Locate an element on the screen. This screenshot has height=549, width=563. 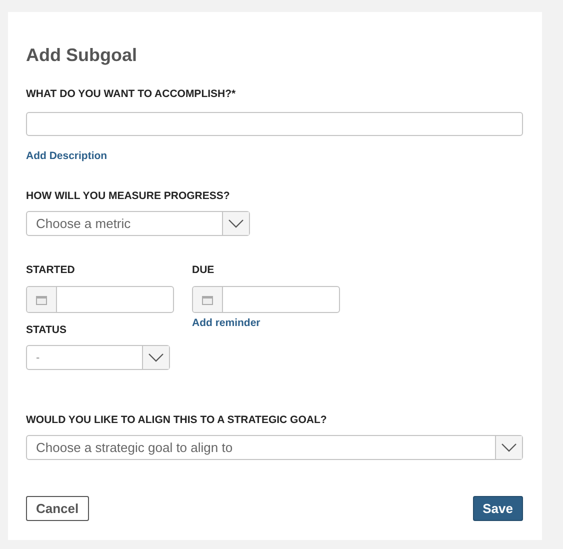
strategic-goal-dropdown: Choose a strategic goal to align to is located at coordinates (274, 447).